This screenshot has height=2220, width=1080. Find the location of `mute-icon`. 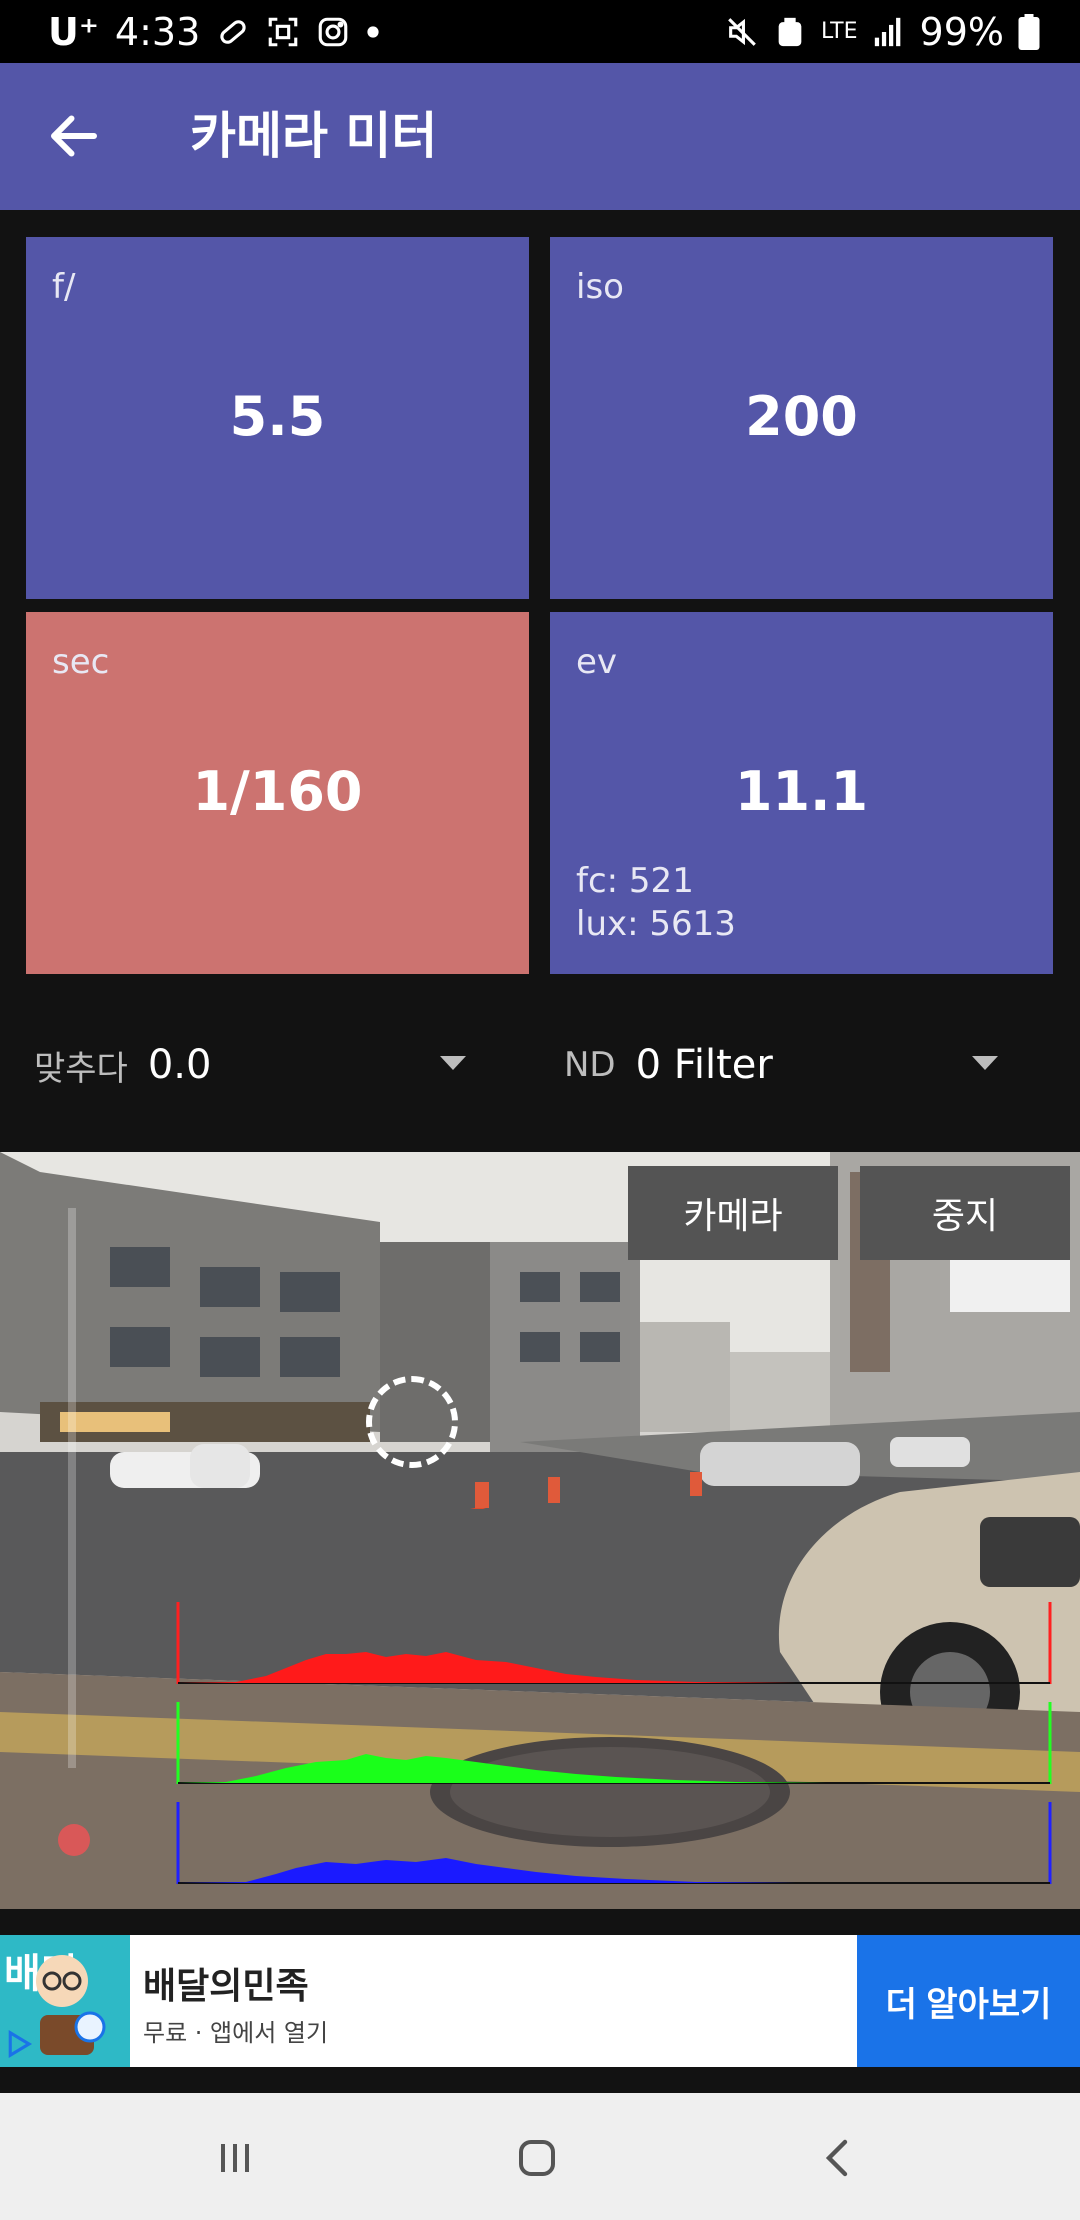

mute-icon is located at coordinates (742, 32).